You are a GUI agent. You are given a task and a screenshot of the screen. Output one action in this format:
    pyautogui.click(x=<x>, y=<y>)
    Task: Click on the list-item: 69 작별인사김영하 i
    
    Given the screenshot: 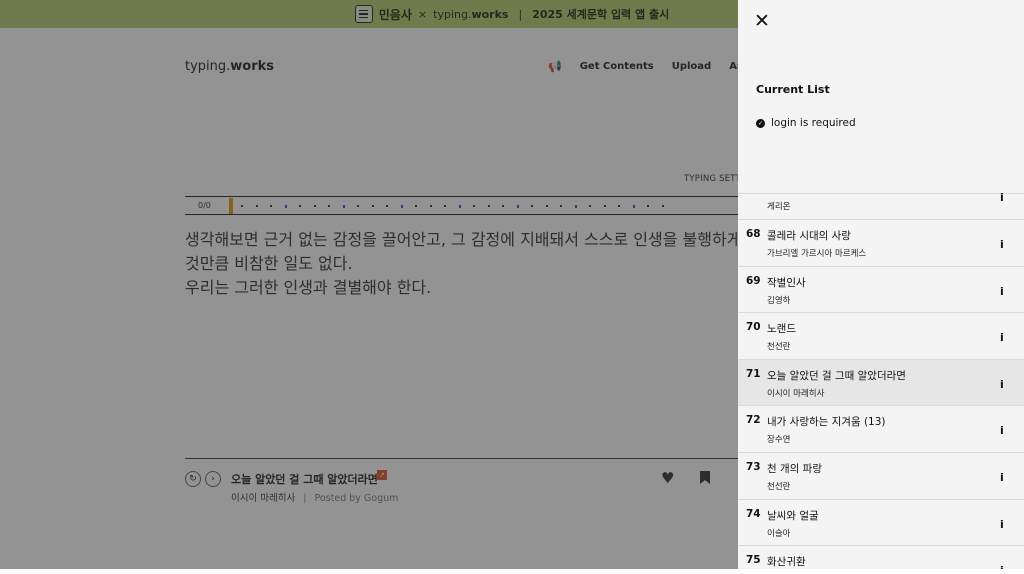 What is the action you would take?
    pyautogui.click(x=881, y=290)
    